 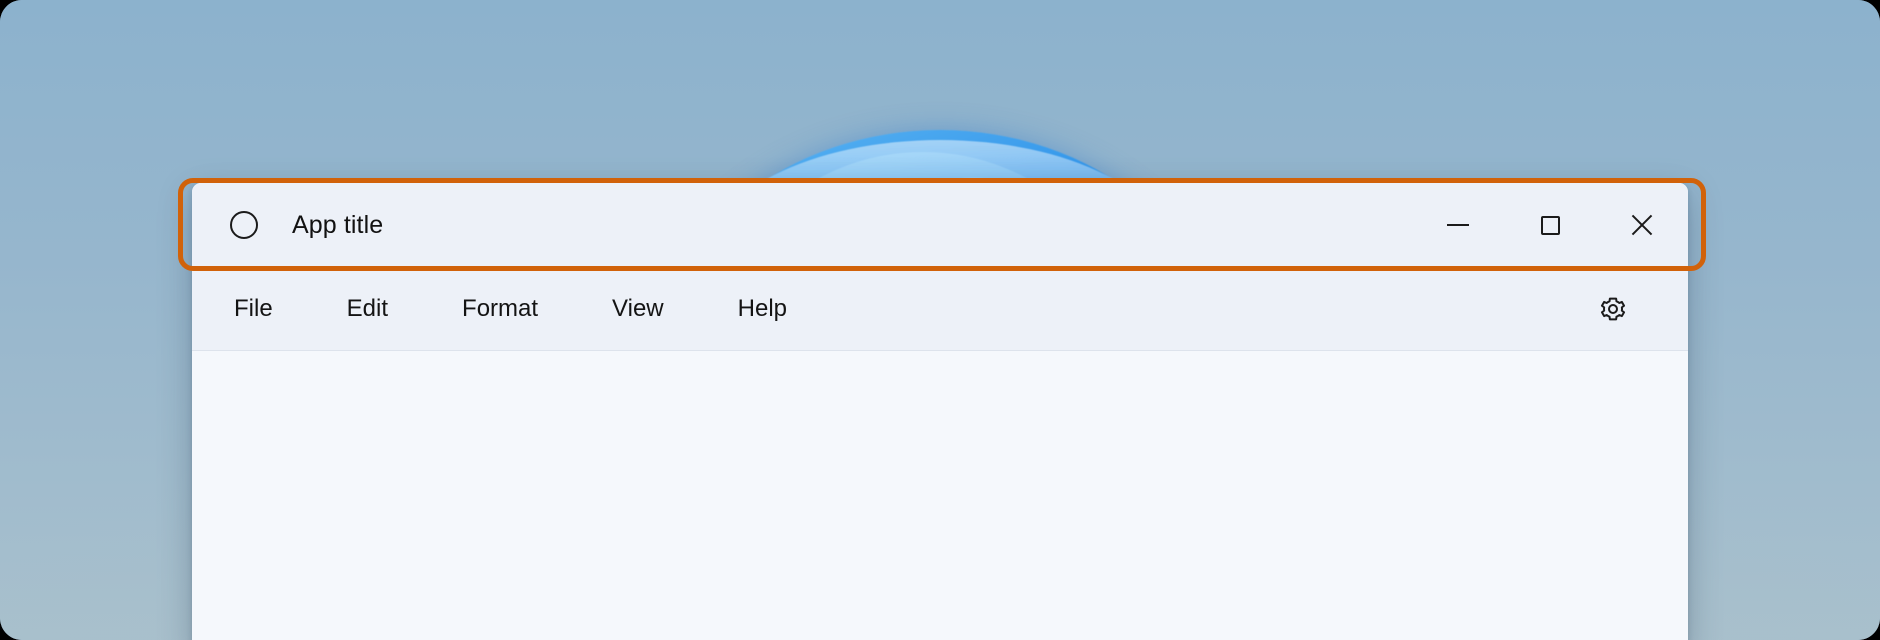 What do you see at coordinates (638, 309) in the screenshot?
I see `menu-item-view: View` at bounding box center [638, 309].